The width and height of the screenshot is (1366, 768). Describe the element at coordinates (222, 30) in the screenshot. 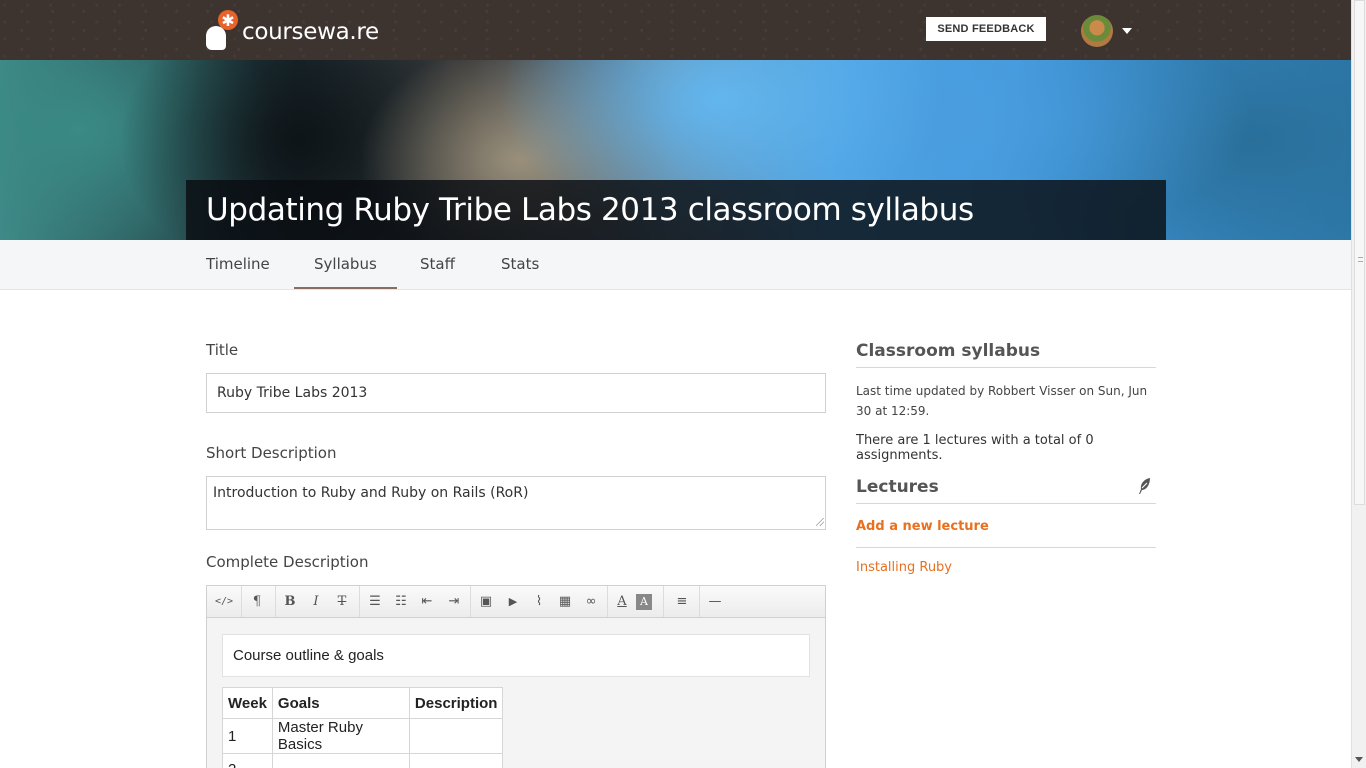

I see `logo-icon: ✱` at that location.